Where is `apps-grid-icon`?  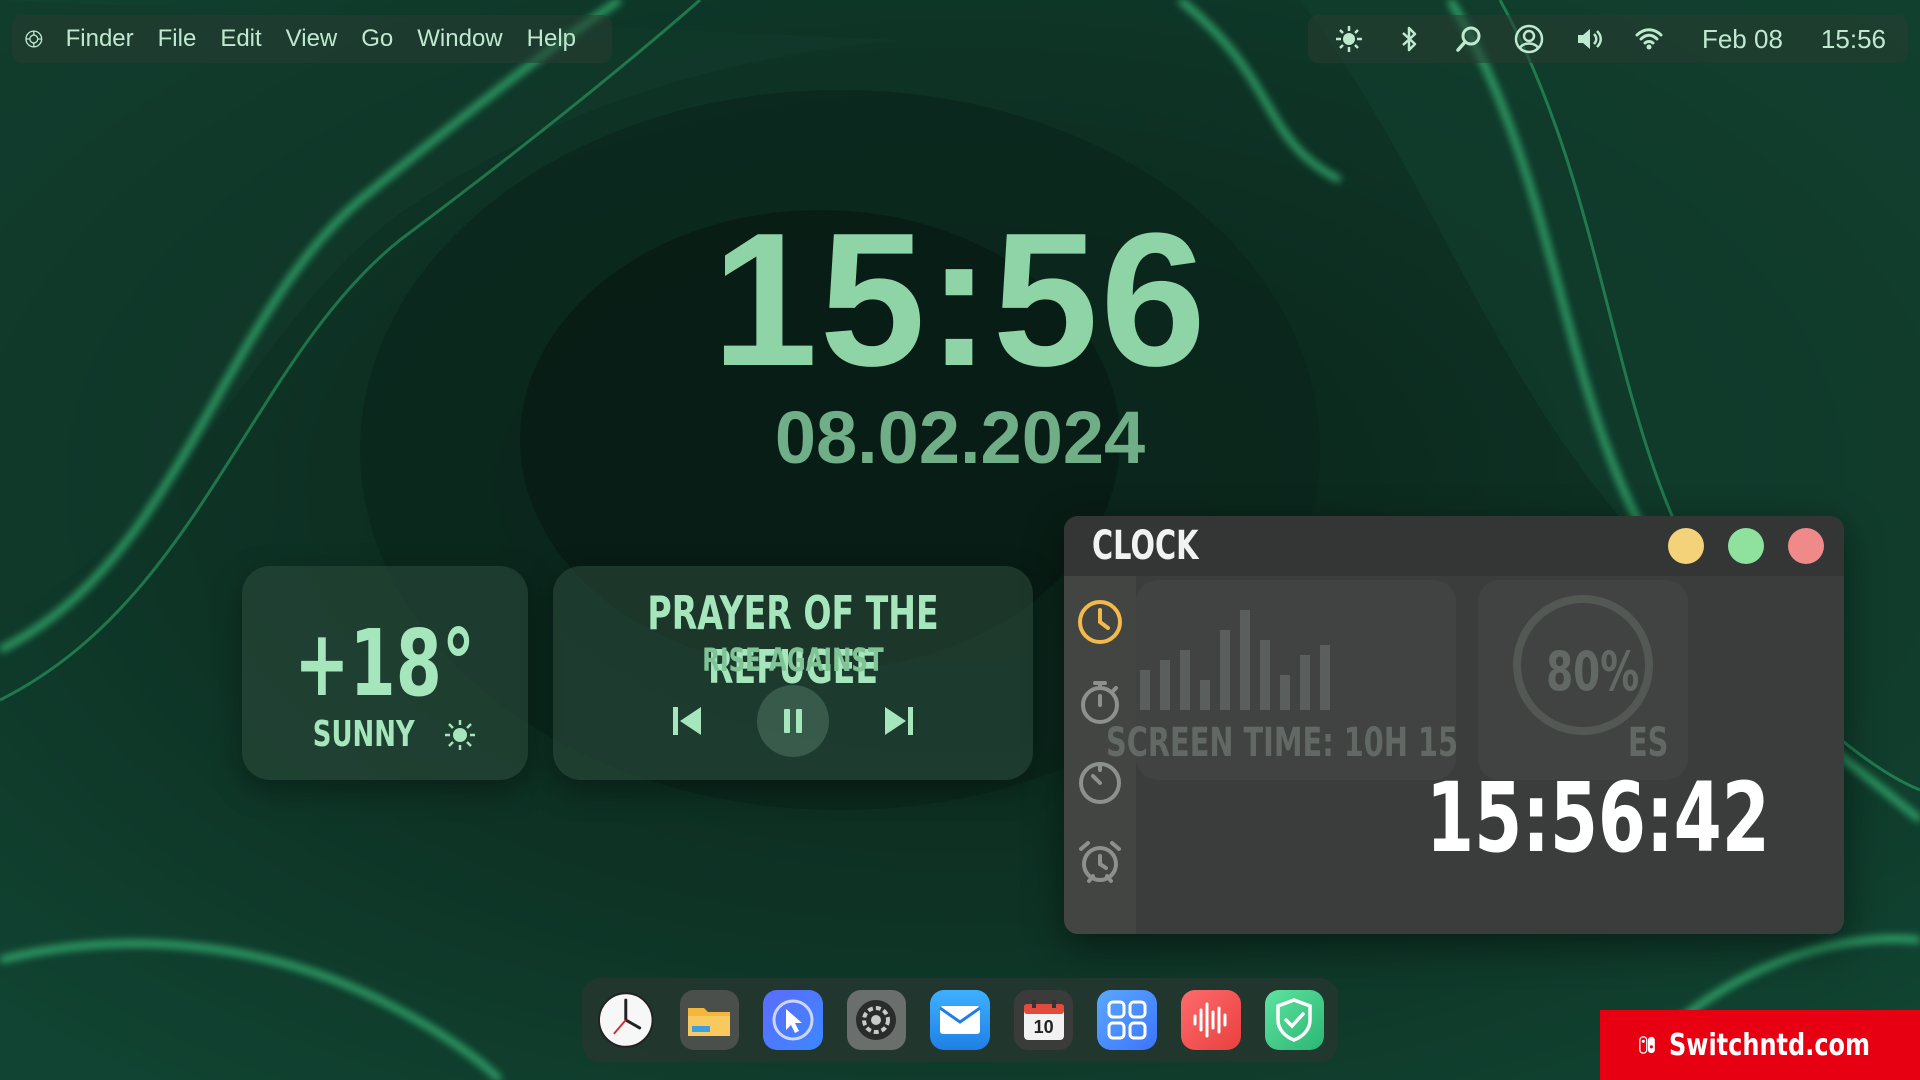 apps-grid-icon is located at coordinates (1127, 1020).